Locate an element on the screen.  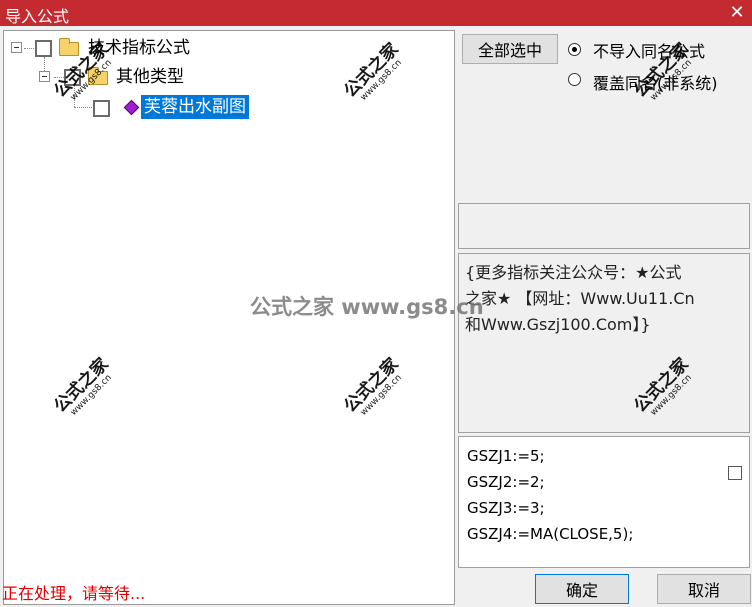
tree-item-formula: 芙蓉出水副图 is located at coordinates (154, 107).